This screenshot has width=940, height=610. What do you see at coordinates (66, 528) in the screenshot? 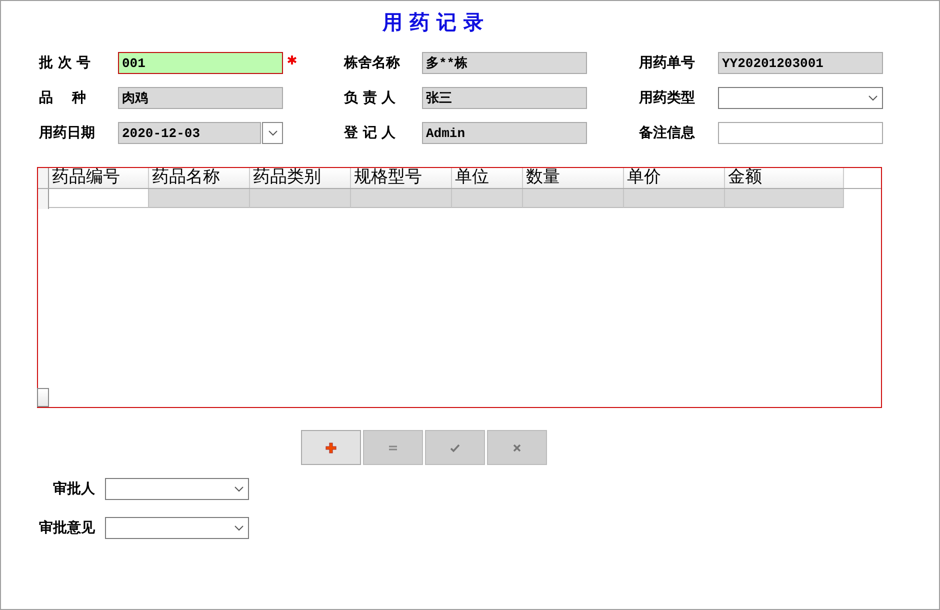
I see `field-label: 审批意见` at bounding box center [66, 528].